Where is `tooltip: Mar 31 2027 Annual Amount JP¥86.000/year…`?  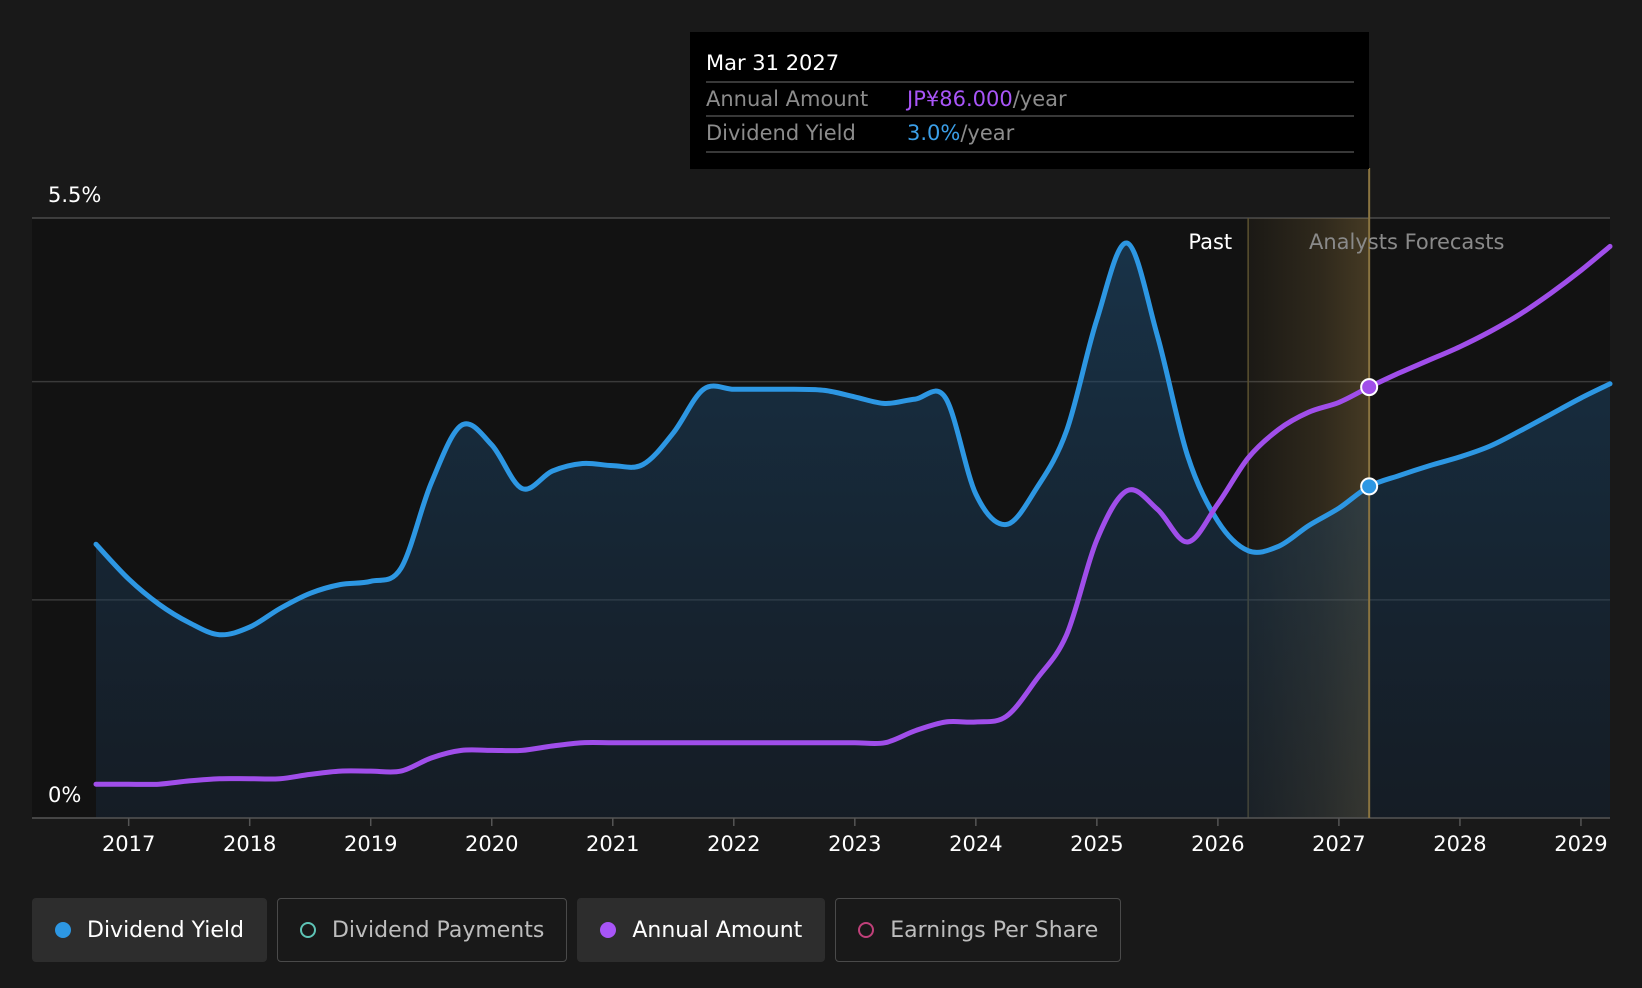 tooltip: Mar 31 2027 Annual Amount JP¥86.000/year… is located at coordinates (1029, 100).